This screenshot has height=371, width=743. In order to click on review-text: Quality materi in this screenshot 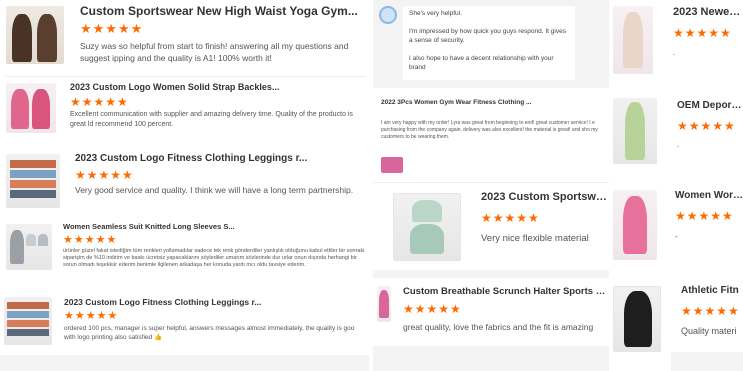, I will do `click(709, 331)`.